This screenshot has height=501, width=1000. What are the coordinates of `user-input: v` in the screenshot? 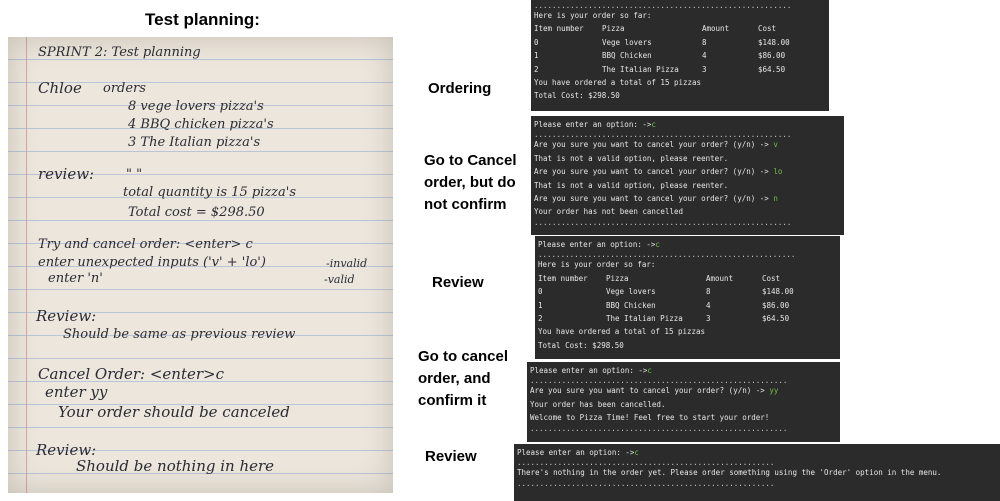 It's located at (775, 145).